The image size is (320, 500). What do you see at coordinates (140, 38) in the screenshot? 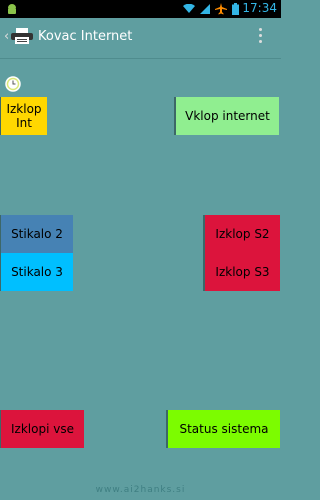
I see `app-bar: ‹ Kovac Internet` at bounding box center [140, 38].